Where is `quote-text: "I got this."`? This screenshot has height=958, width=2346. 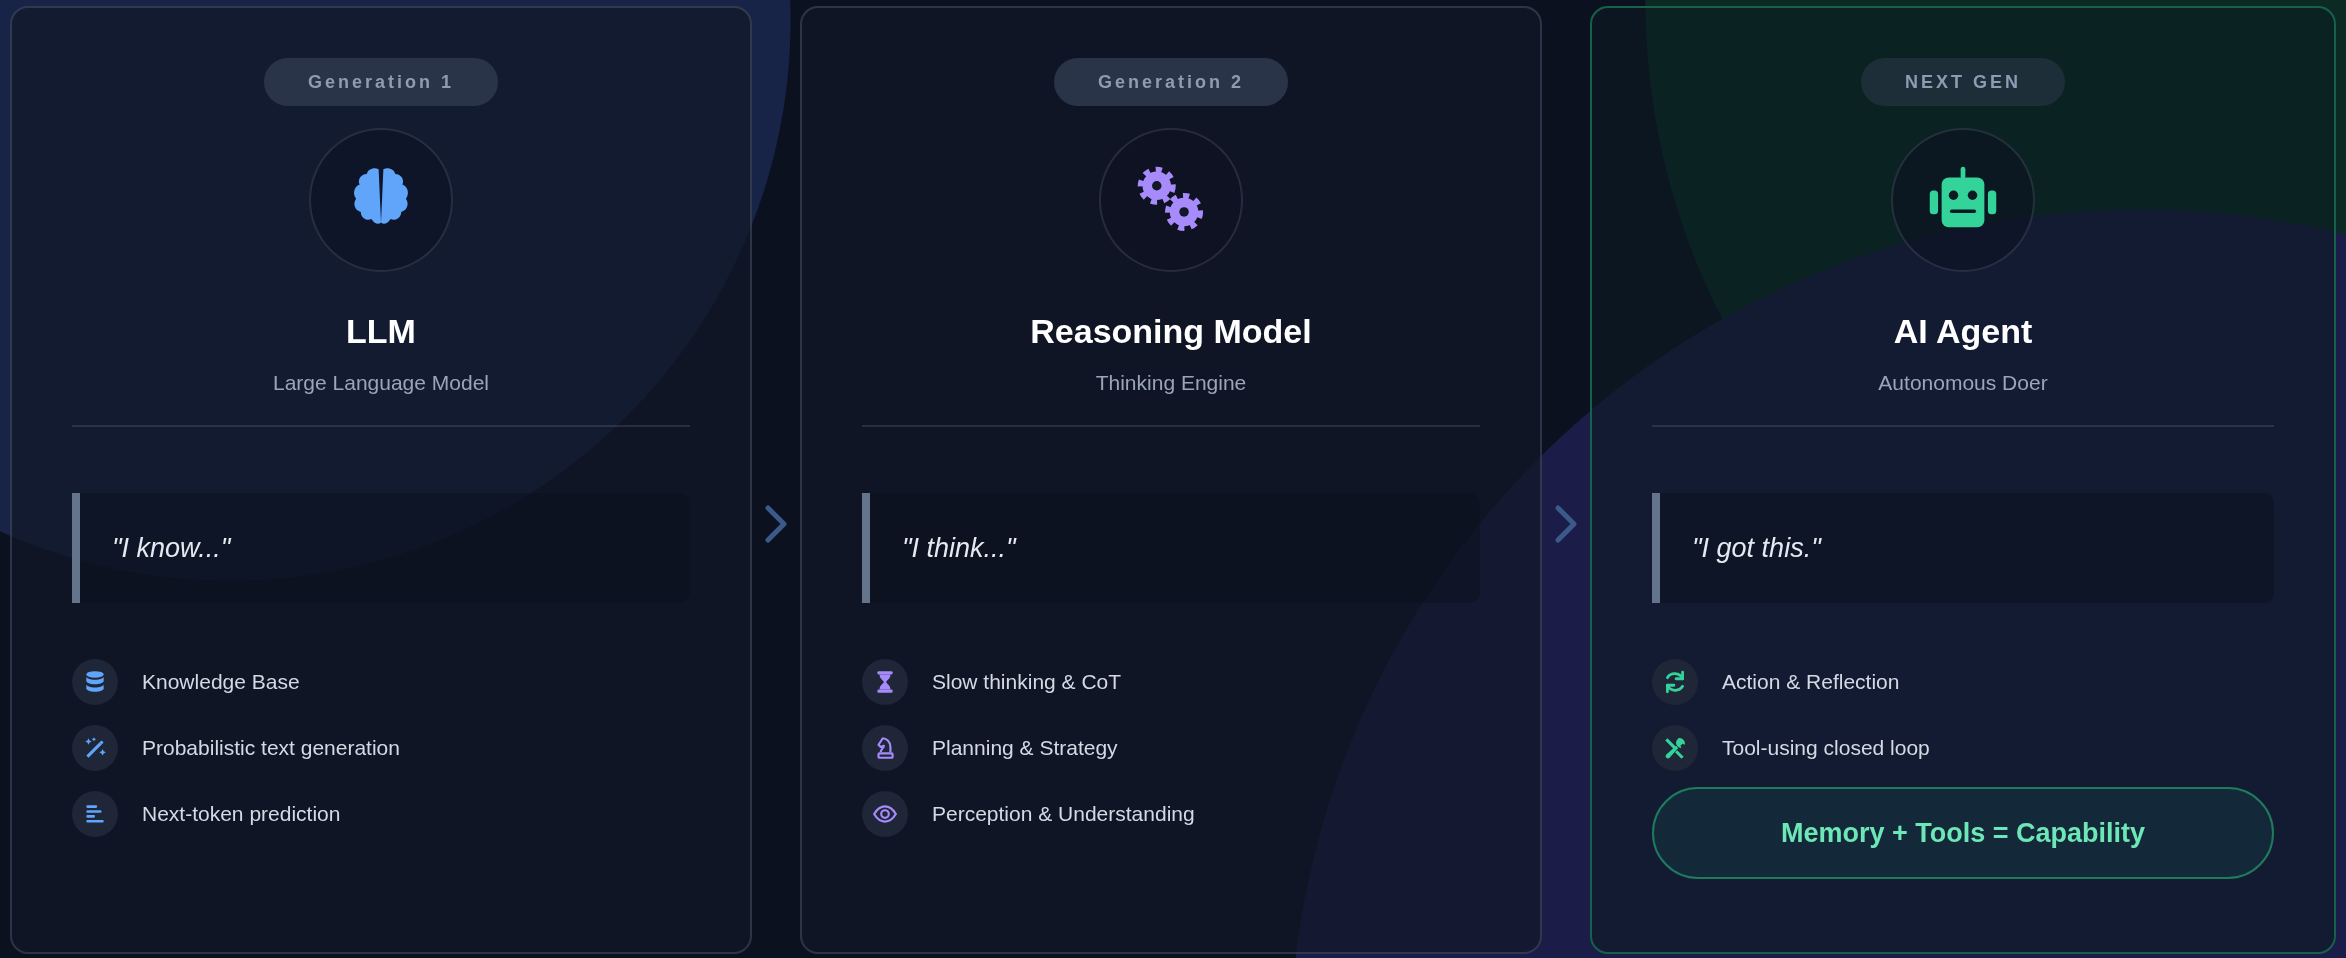
quote-text: "I got this." is located at coordinates (1756, 548).